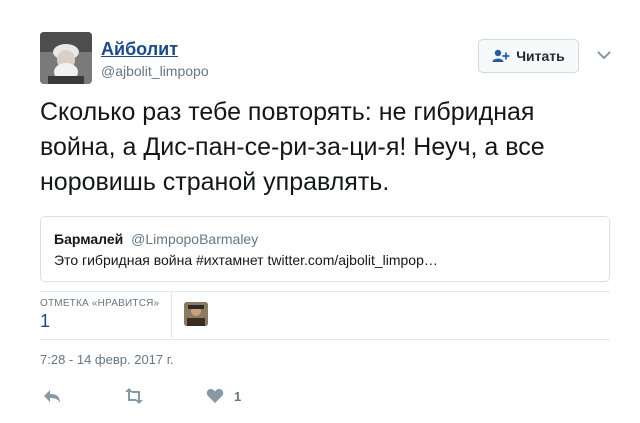  I want to click on author-avatar, so click(66, 58).